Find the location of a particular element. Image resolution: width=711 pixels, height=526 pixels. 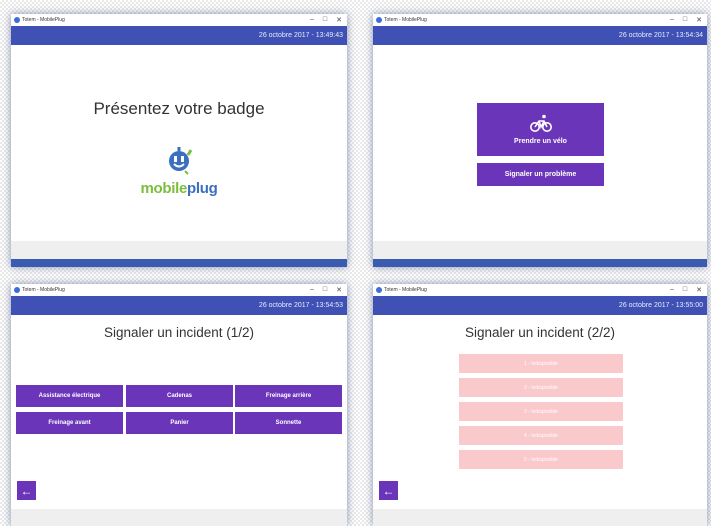

slot-5-unavailable: 5 - Indisponible is located at coordinates (541, 459).